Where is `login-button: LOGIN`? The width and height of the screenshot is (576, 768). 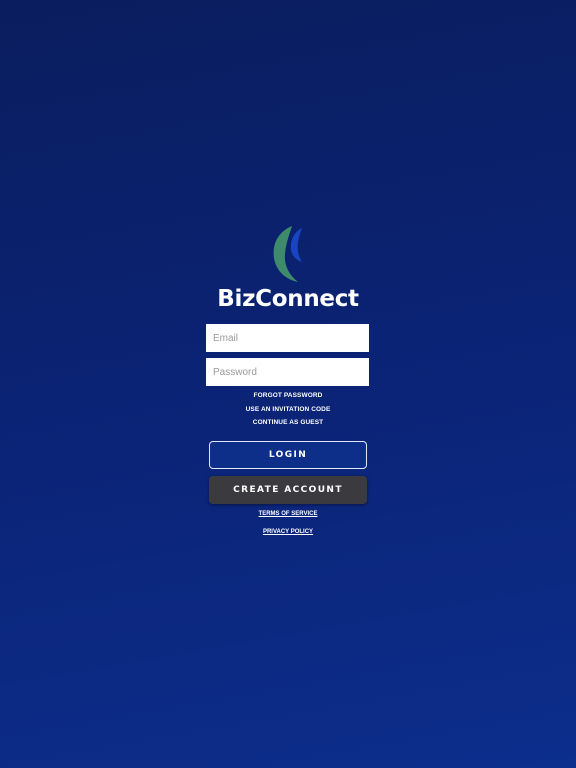 login-button: LOGIN is located at coordinates (288, 455).